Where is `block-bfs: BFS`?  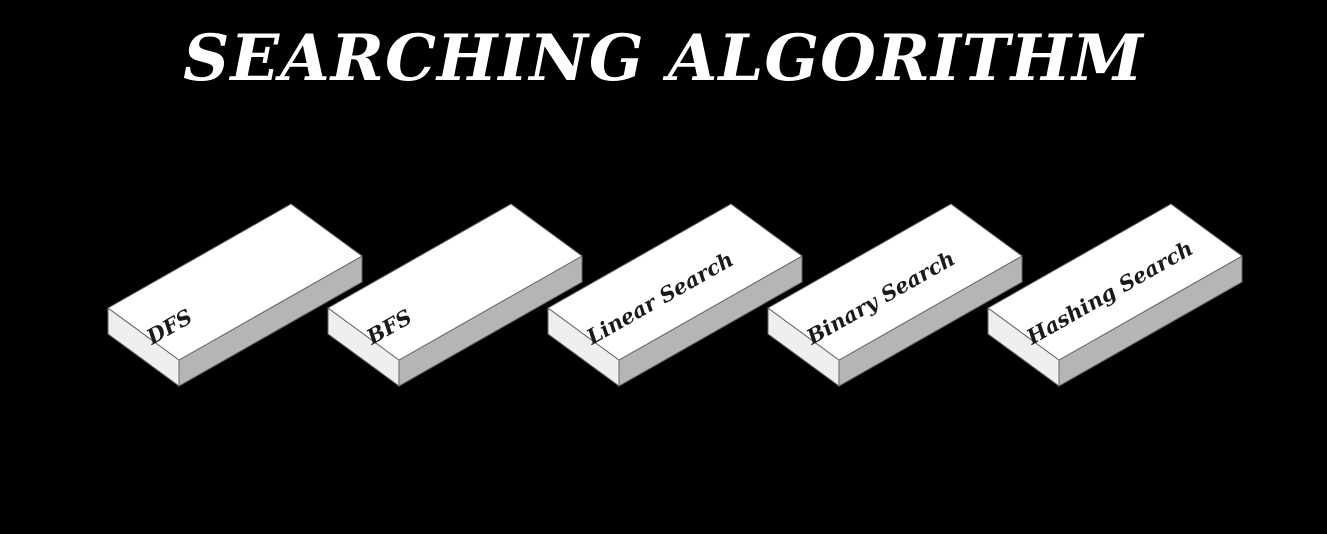
block-bfs: BFS is located at coordinates (455, 295).